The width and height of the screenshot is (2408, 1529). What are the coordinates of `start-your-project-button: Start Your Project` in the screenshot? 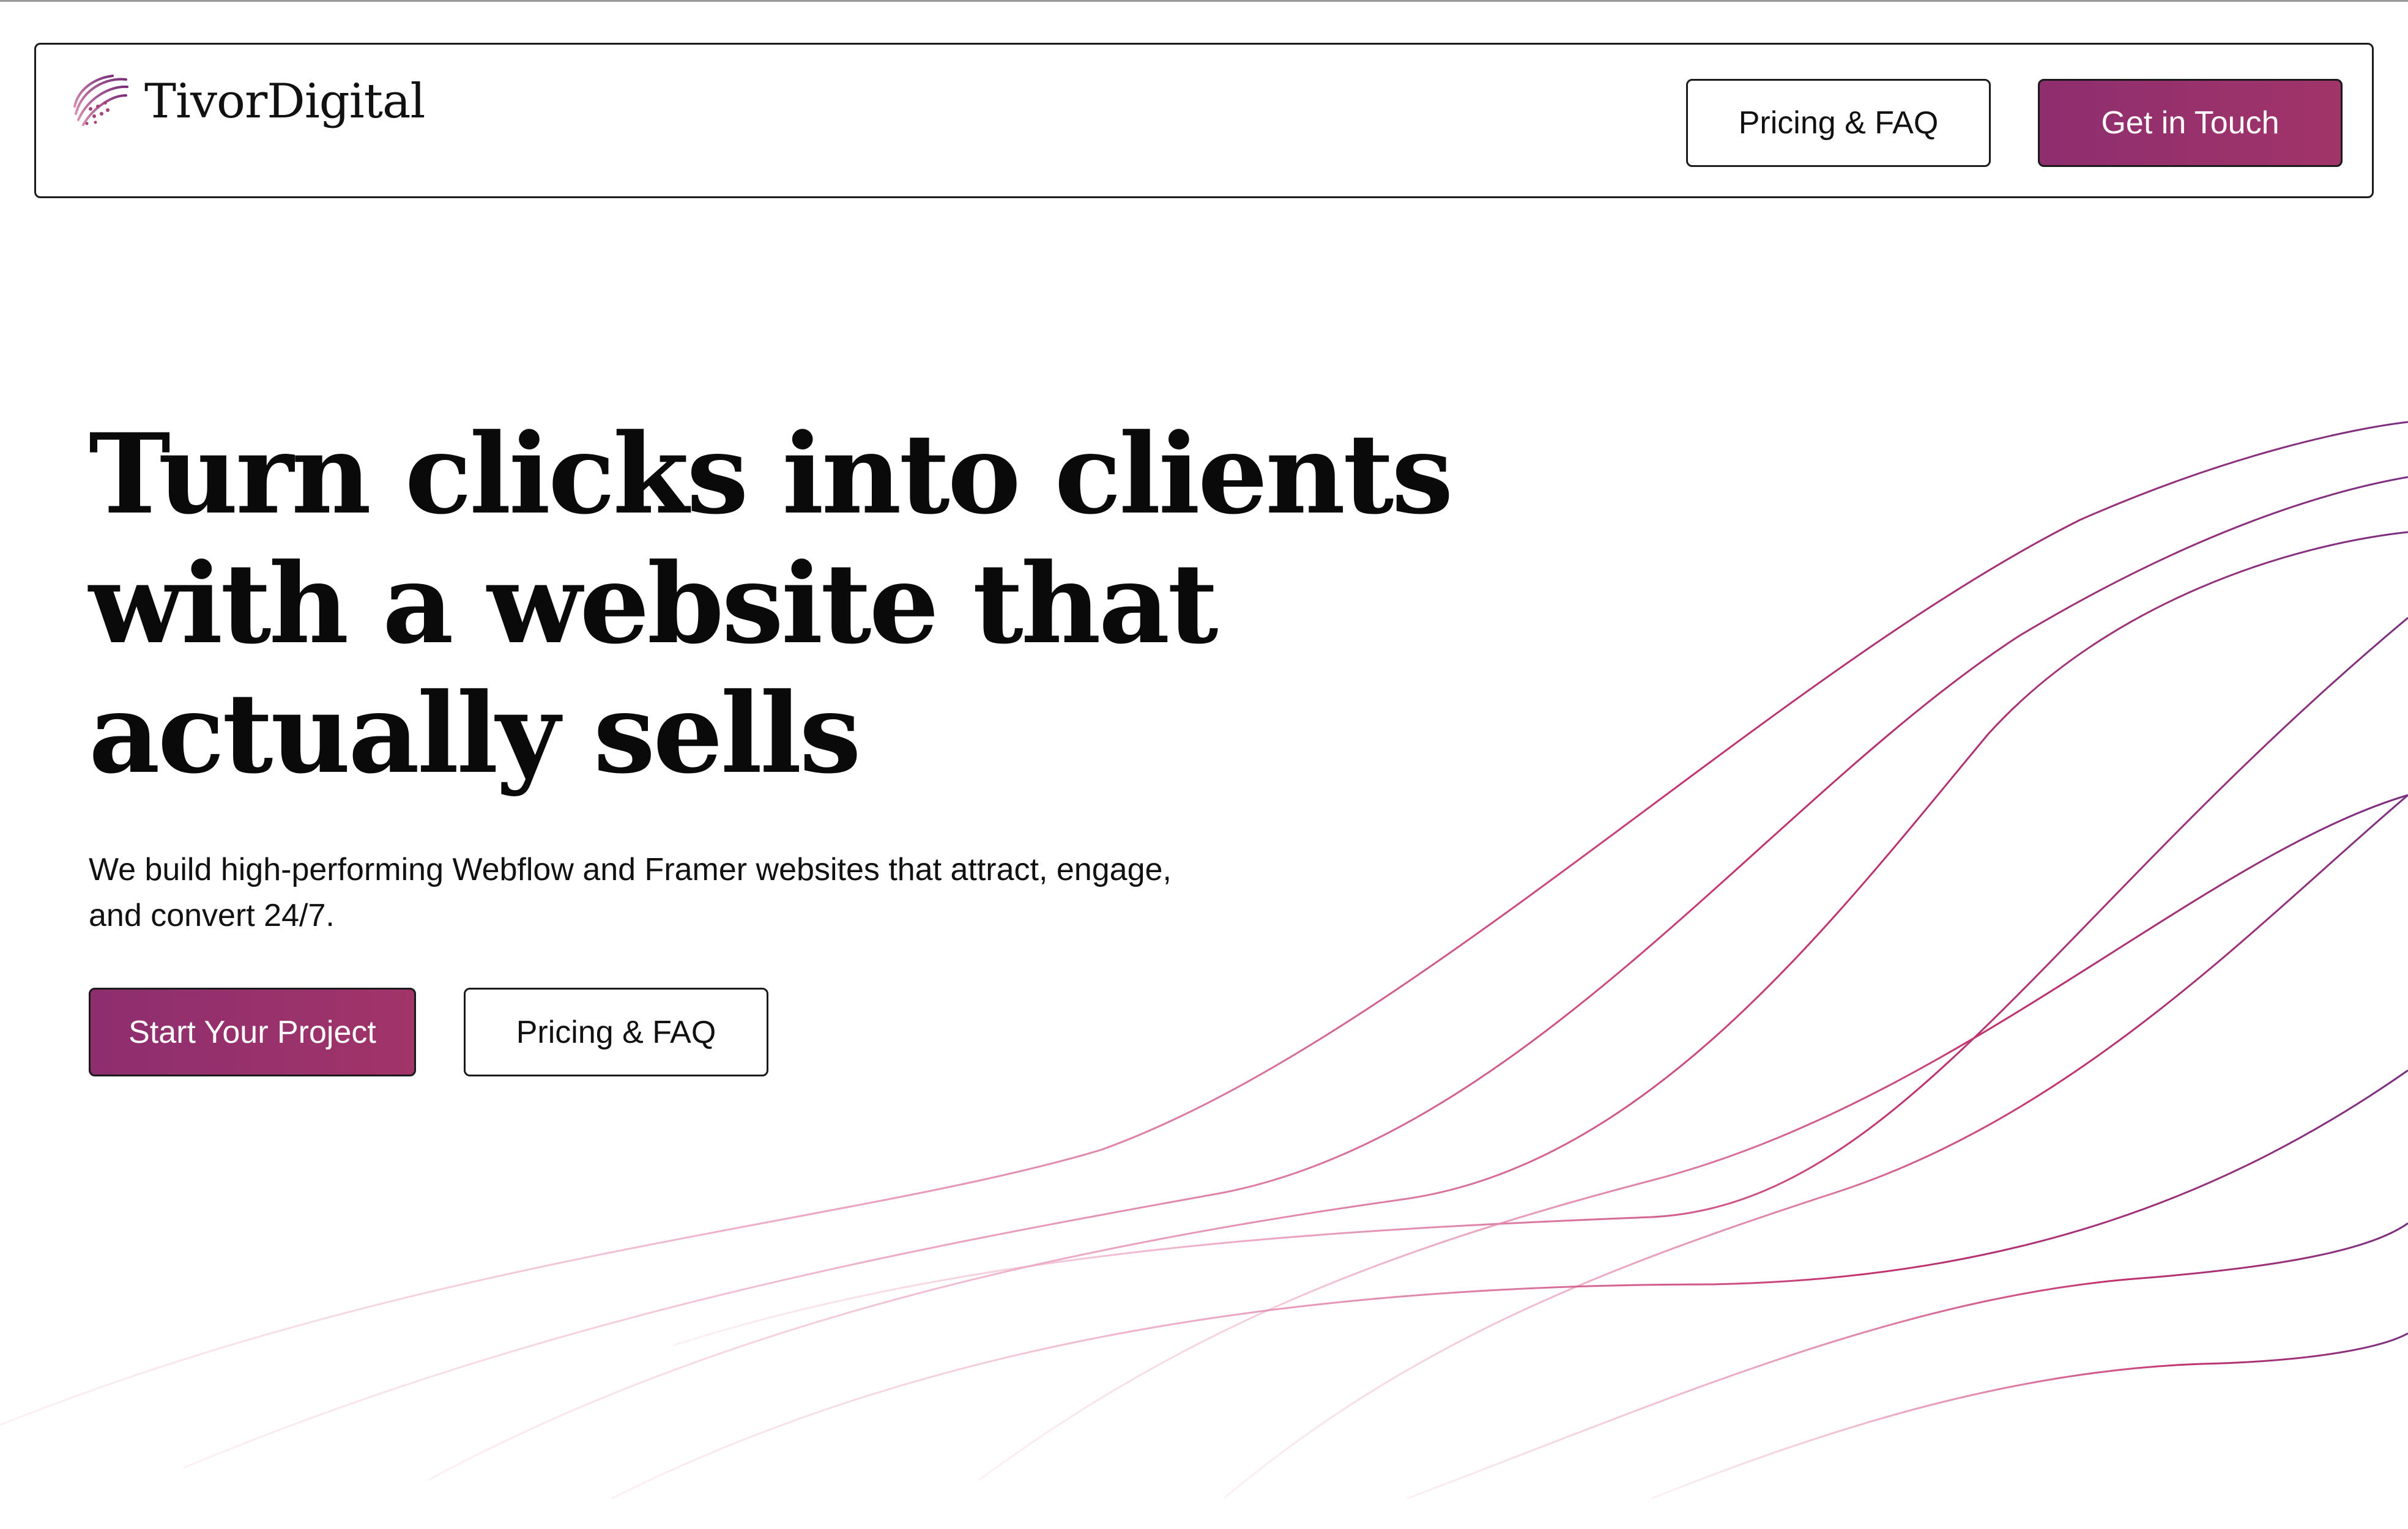 It's located at (252, 1032).